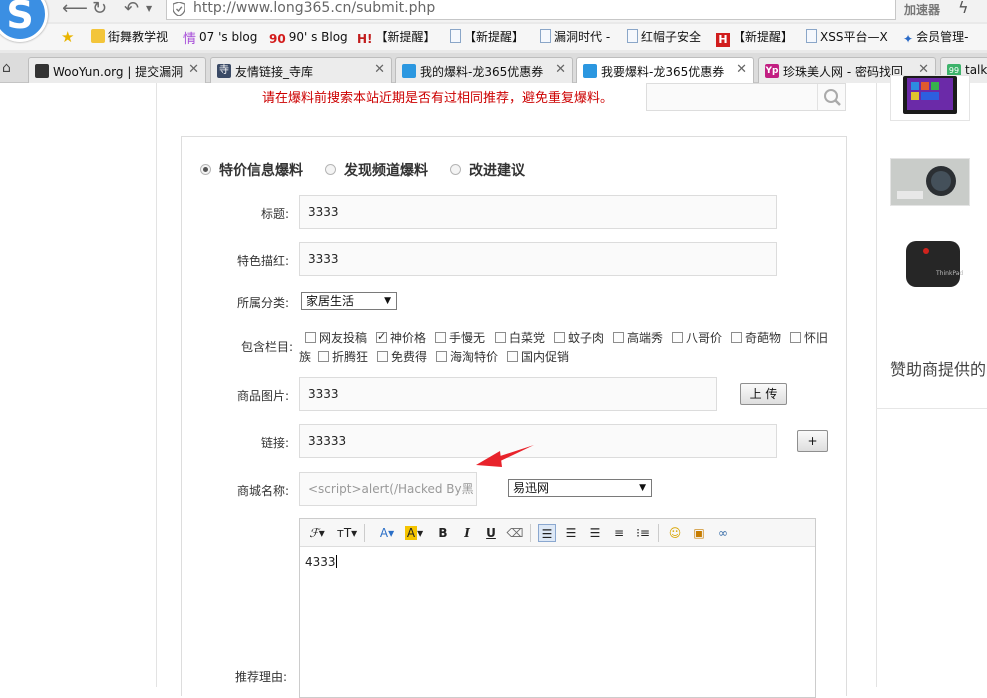 Image resolution: width=987 pixels, height=698 pixels. I want to click on bold-icon: B, so click(443, 533).